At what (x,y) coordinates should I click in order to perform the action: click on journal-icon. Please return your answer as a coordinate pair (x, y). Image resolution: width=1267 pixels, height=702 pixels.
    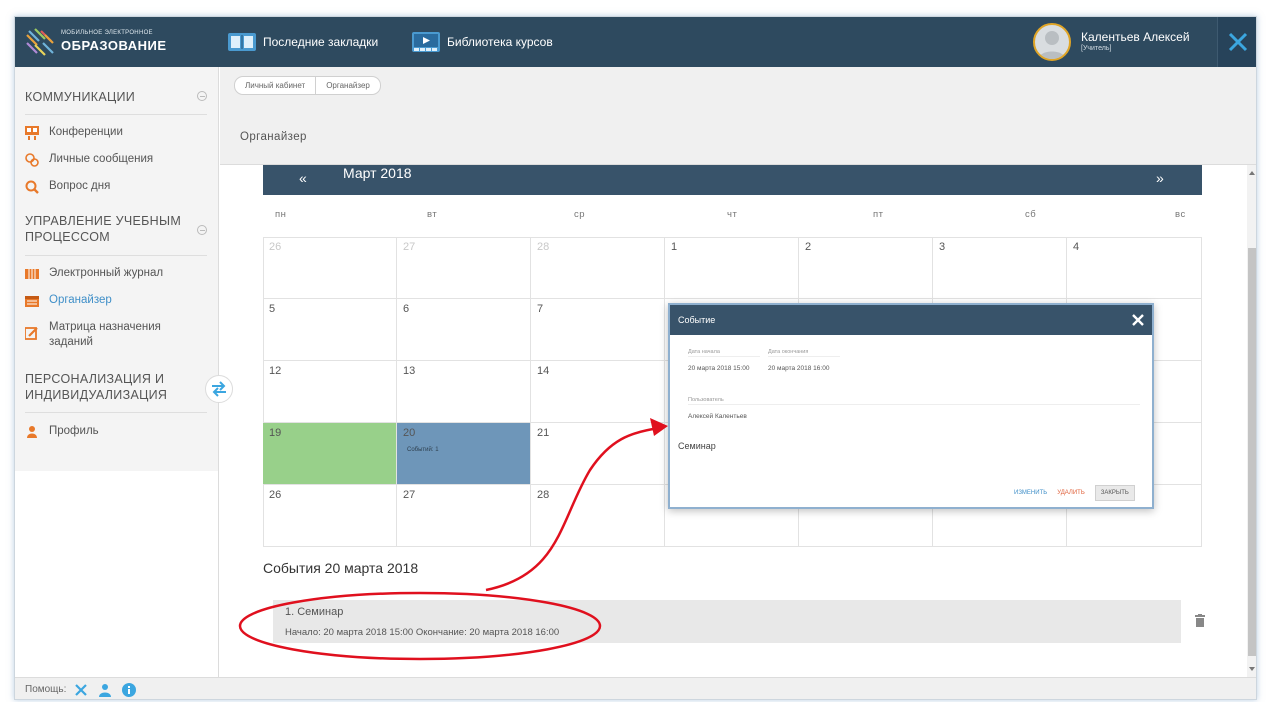
    Looking at the image, I should click on (32, 274).